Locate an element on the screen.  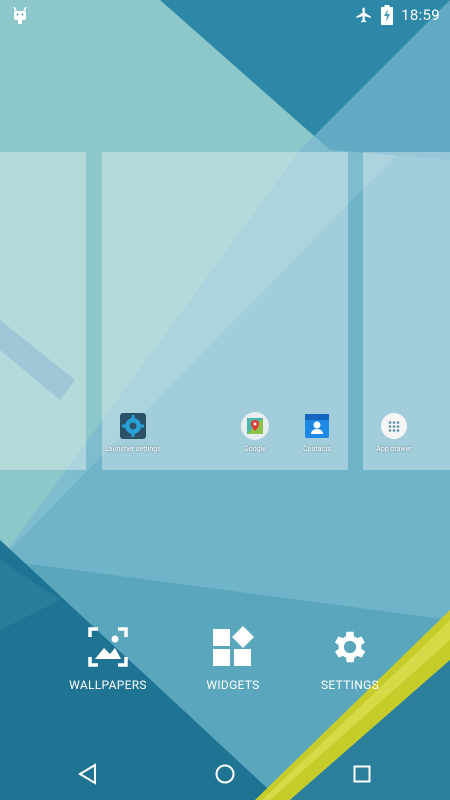
navigation-bar is located at coordinates (225, 774).